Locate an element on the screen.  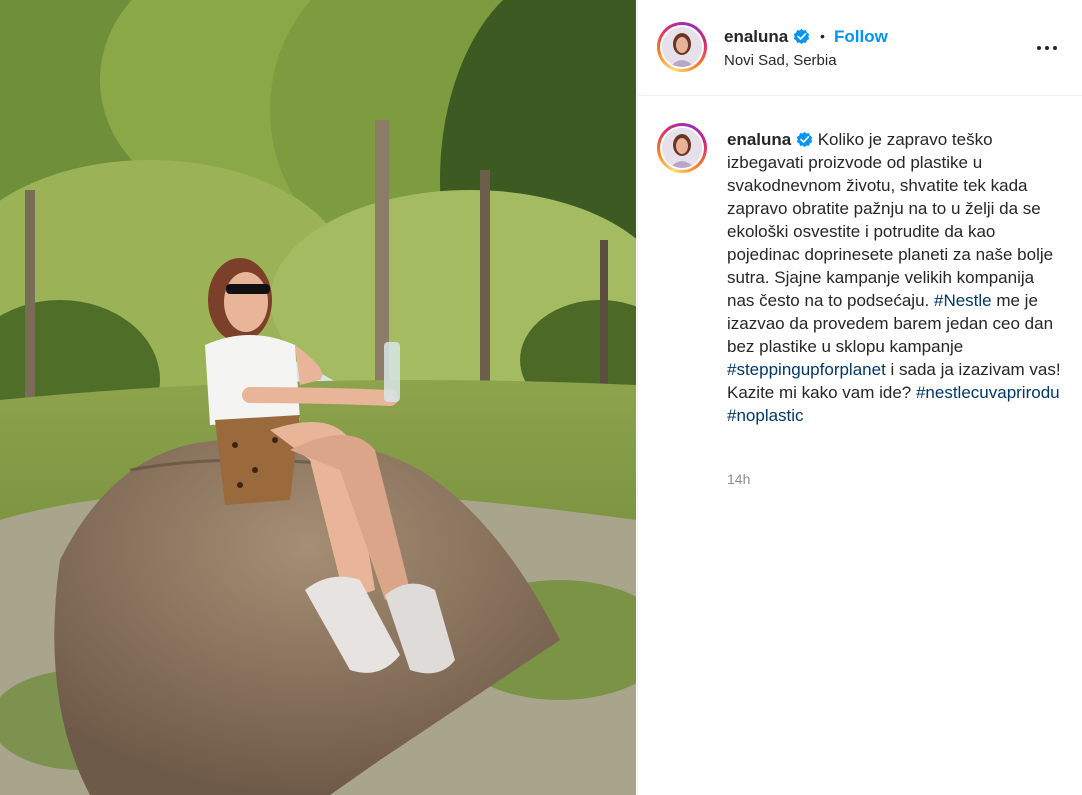
username-text: enaluna is located at coordinates (756, 36).